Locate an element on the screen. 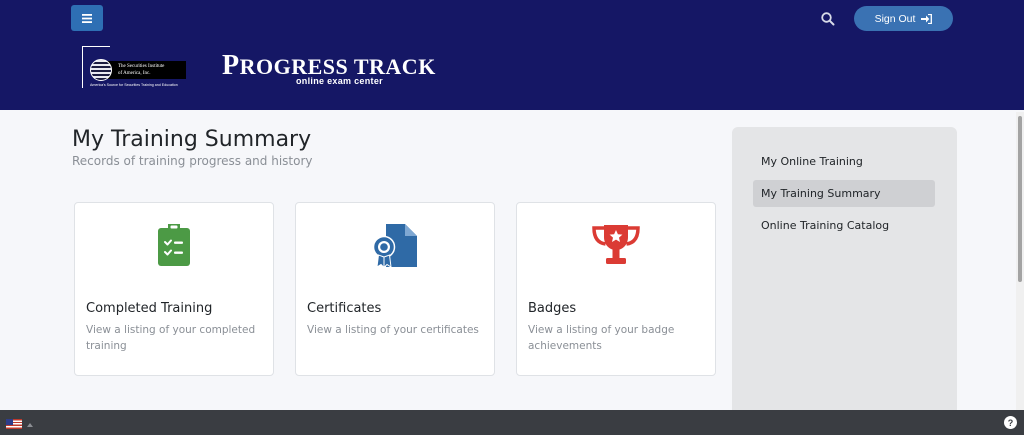 The width and height of the screenshot is (1024, 435). sign-out-label: Sign Out is located at coordinates (895, 18).